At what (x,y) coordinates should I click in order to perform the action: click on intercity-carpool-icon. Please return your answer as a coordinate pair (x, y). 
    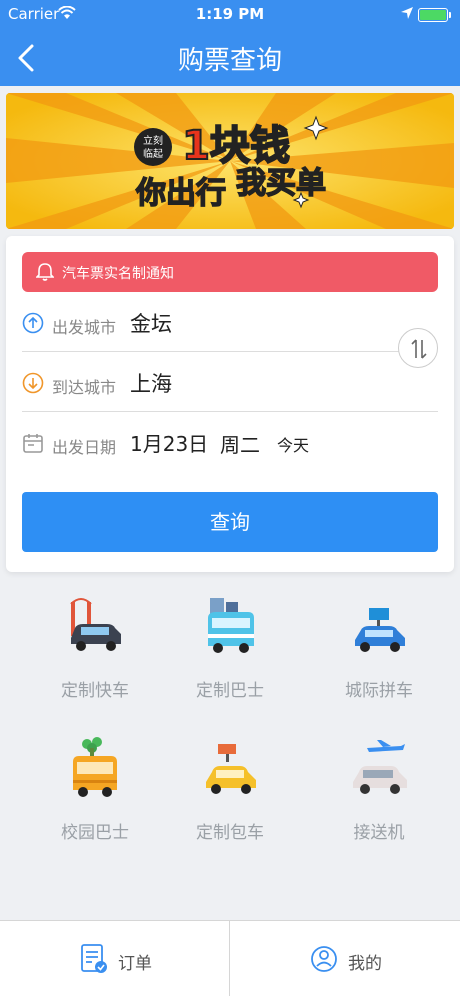
    Looking at the image, I should click on (380, 630).